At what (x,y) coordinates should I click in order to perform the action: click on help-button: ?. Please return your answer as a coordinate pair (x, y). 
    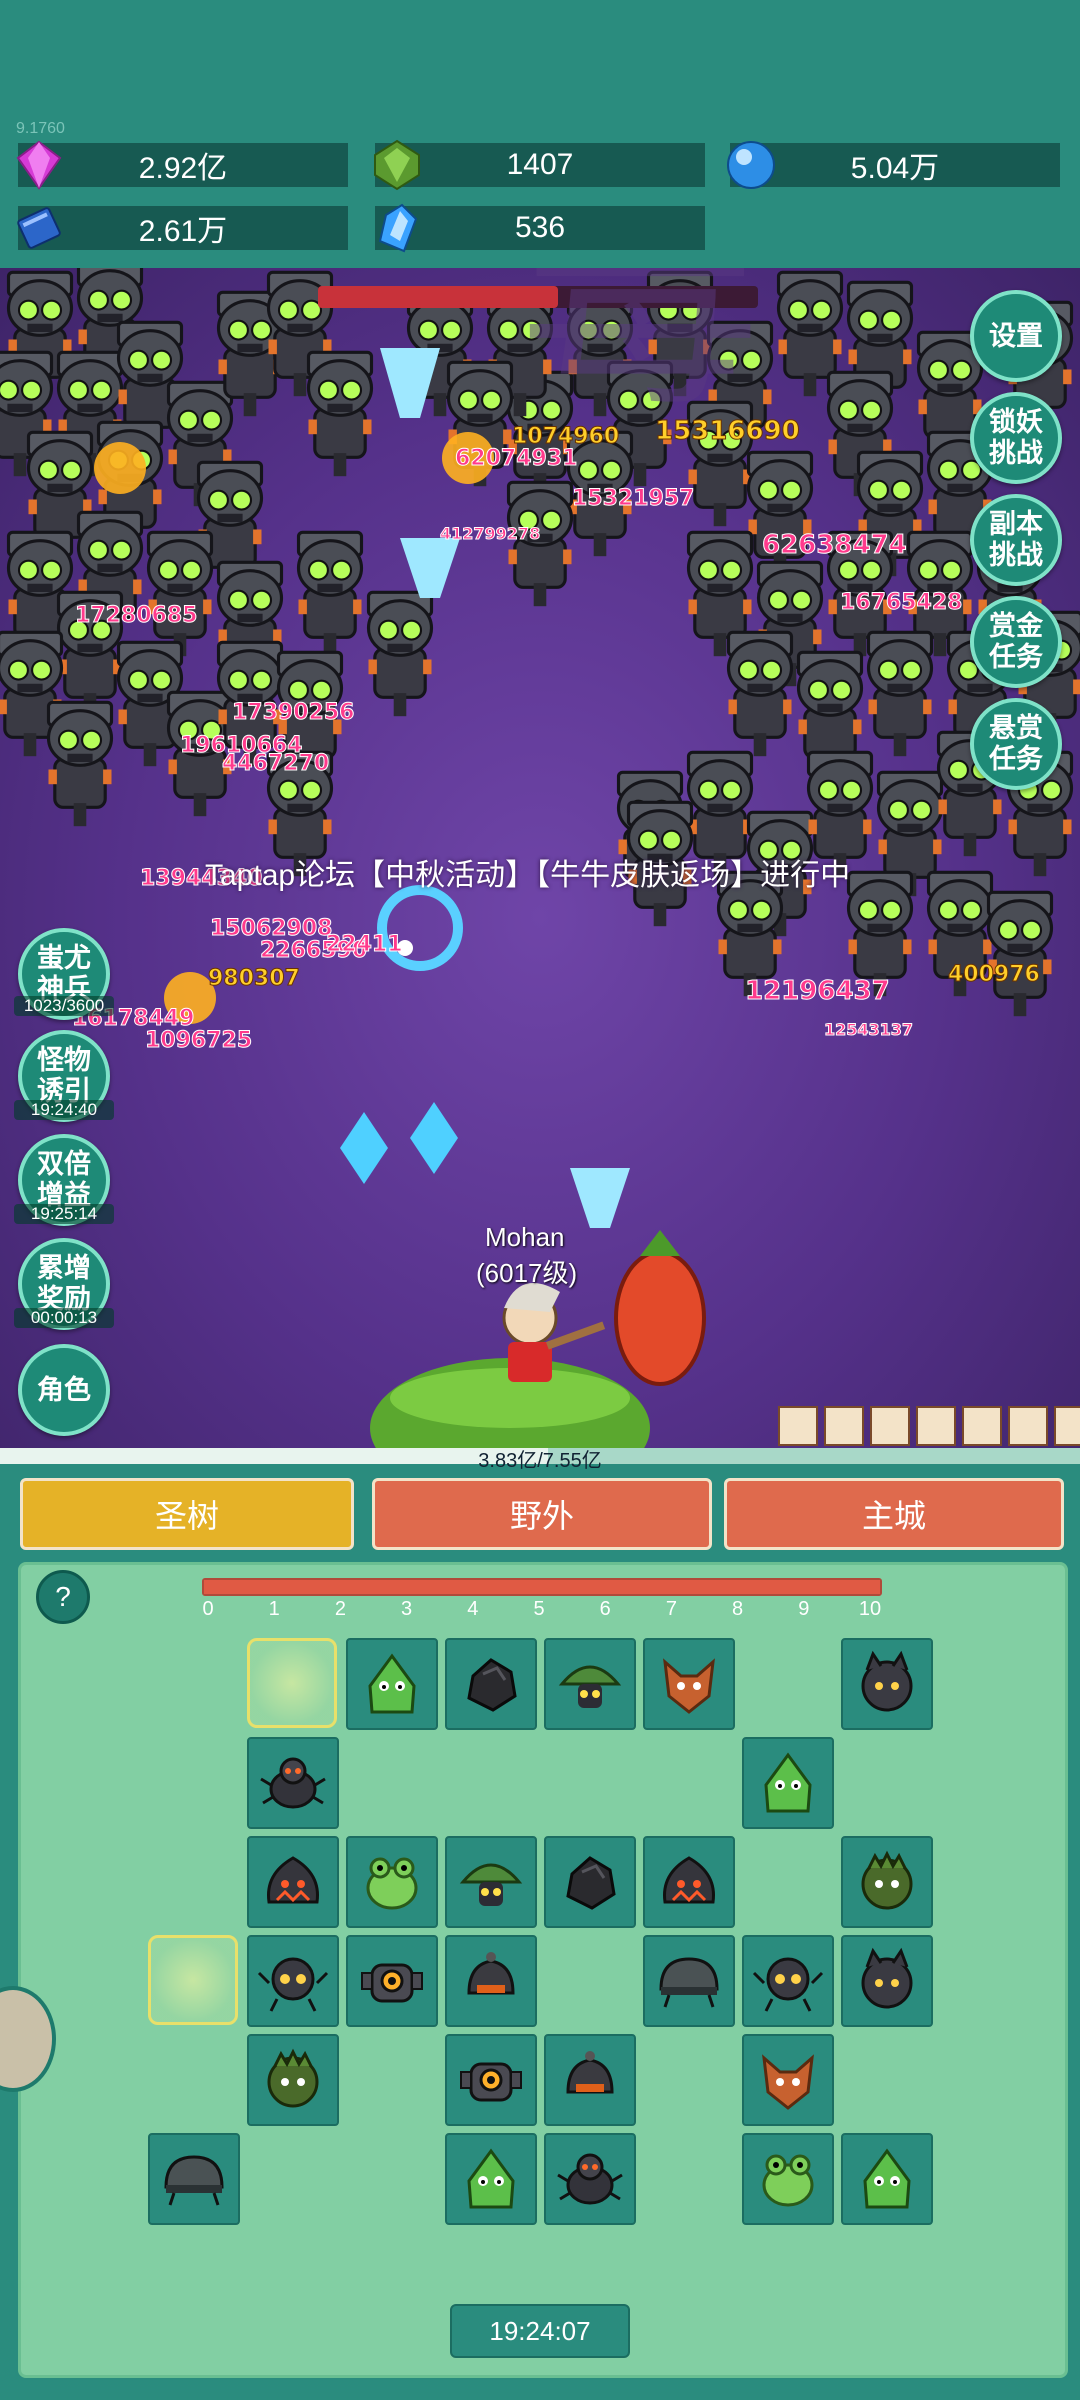
    Looking at the image, I should click on (63, 1597).